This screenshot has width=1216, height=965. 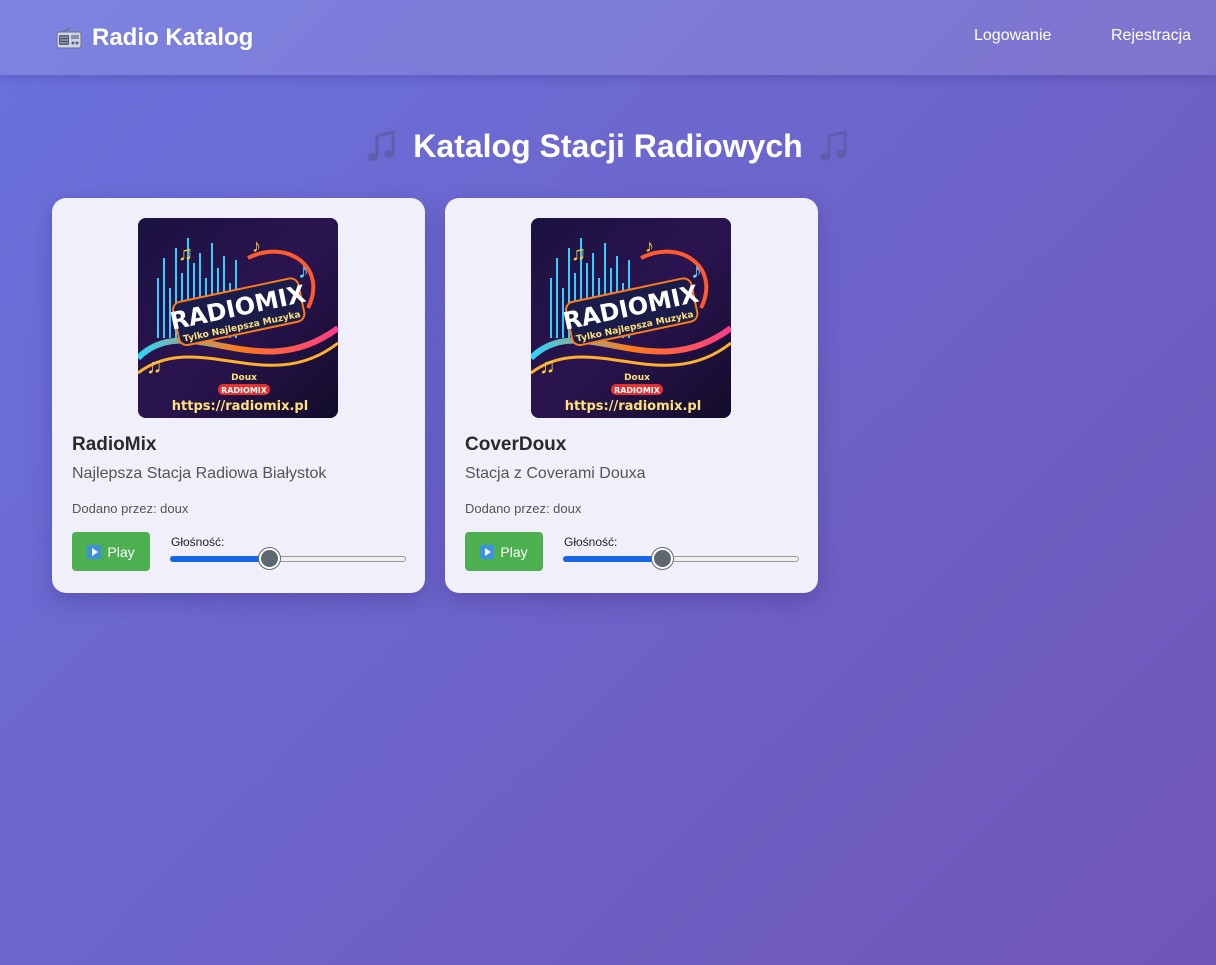 I want to click on station-name: CoverDoux, so click(x=516, y=444).